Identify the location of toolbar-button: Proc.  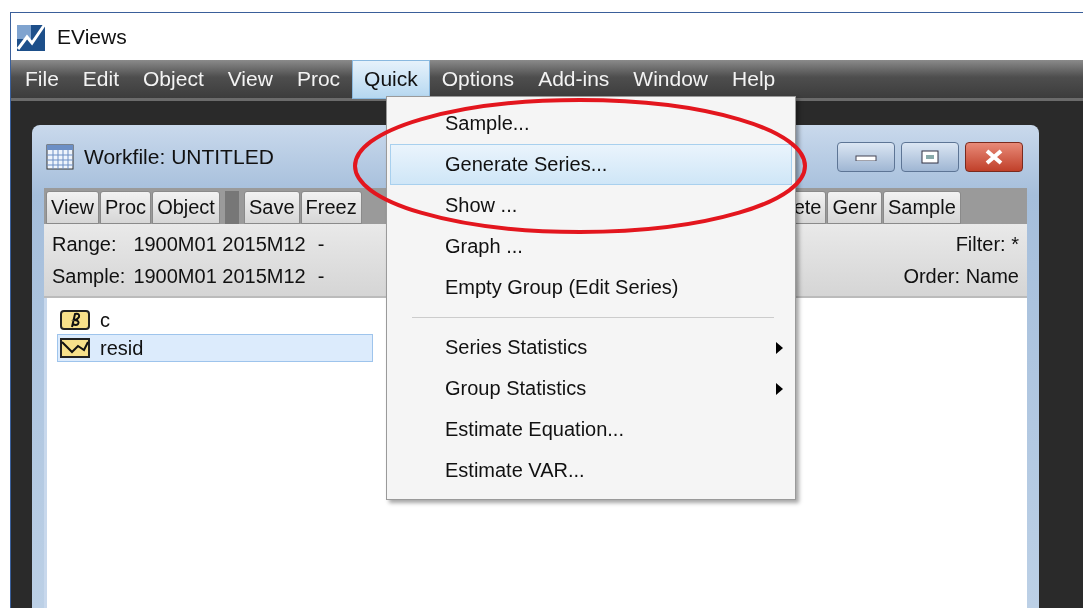
(126, 207).